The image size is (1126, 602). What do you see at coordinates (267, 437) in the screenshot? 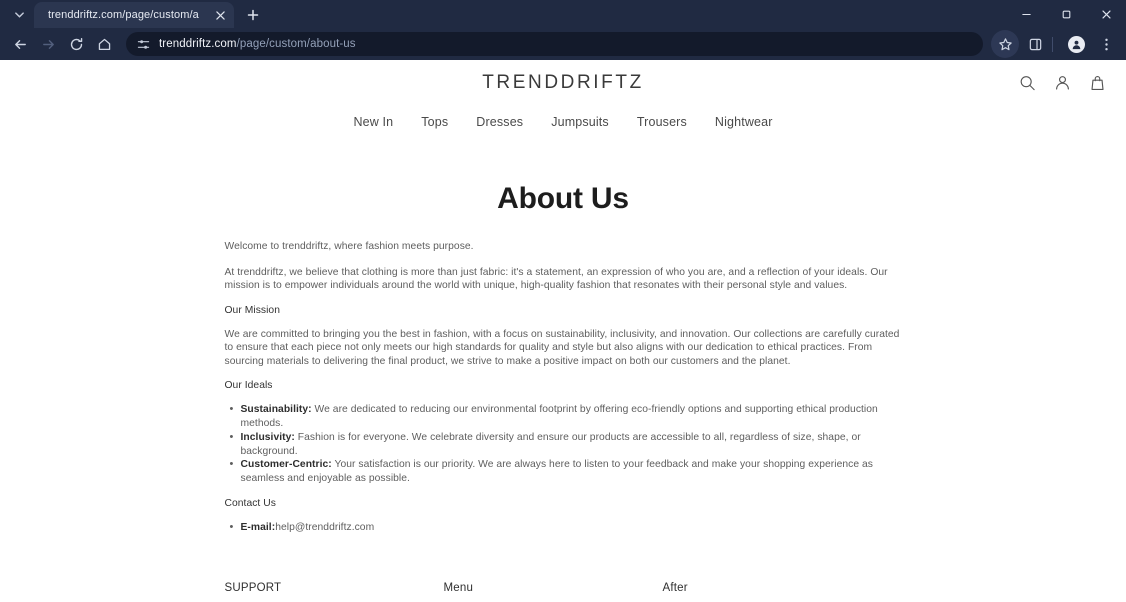
I see `ideal-term: Inclusivity:` at bounding box center [267, 437].